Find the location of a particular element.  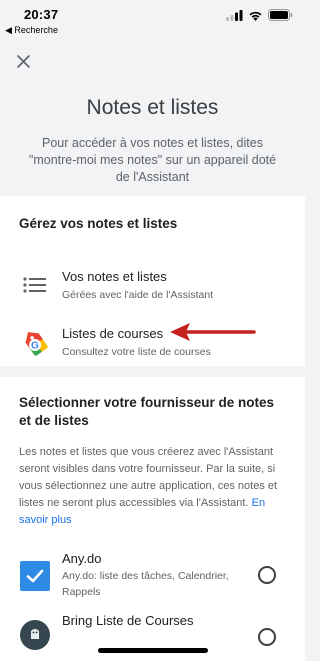

shopping-tag-icon: G is located at coordinates (35, 342).